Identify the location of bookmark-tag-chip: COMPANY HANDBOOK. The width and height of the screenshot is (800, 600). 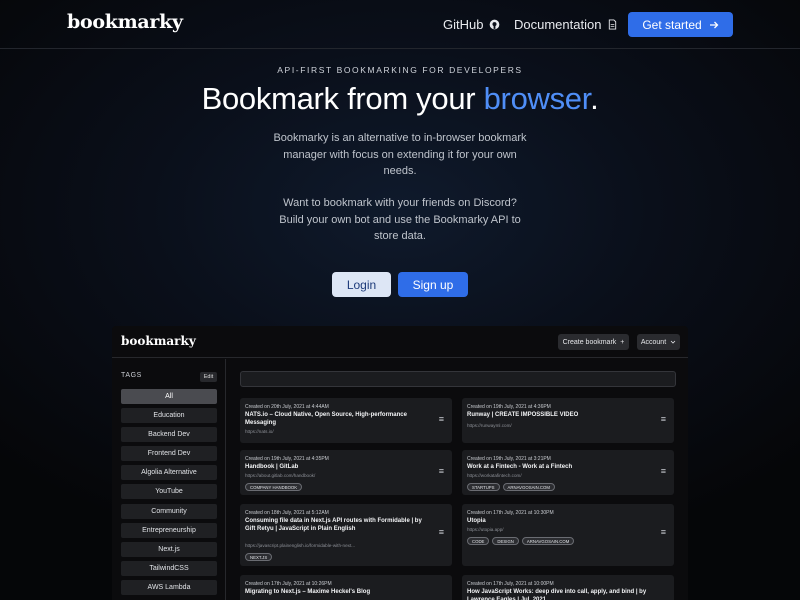
(274, 487).